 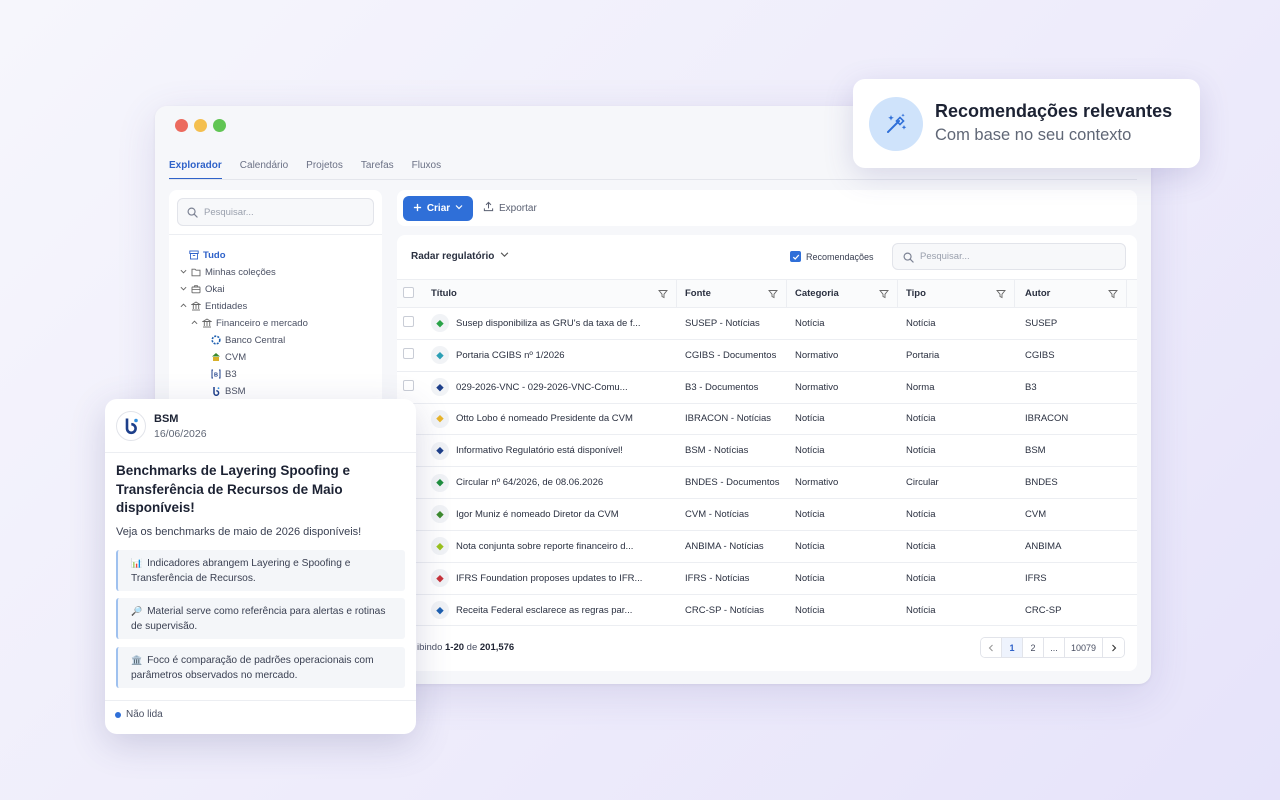 What do you see at coordinates (248, 340) in the screenshot?
I see `tree-item-banco-central: Banco Central` at bounding box center [248, 340].